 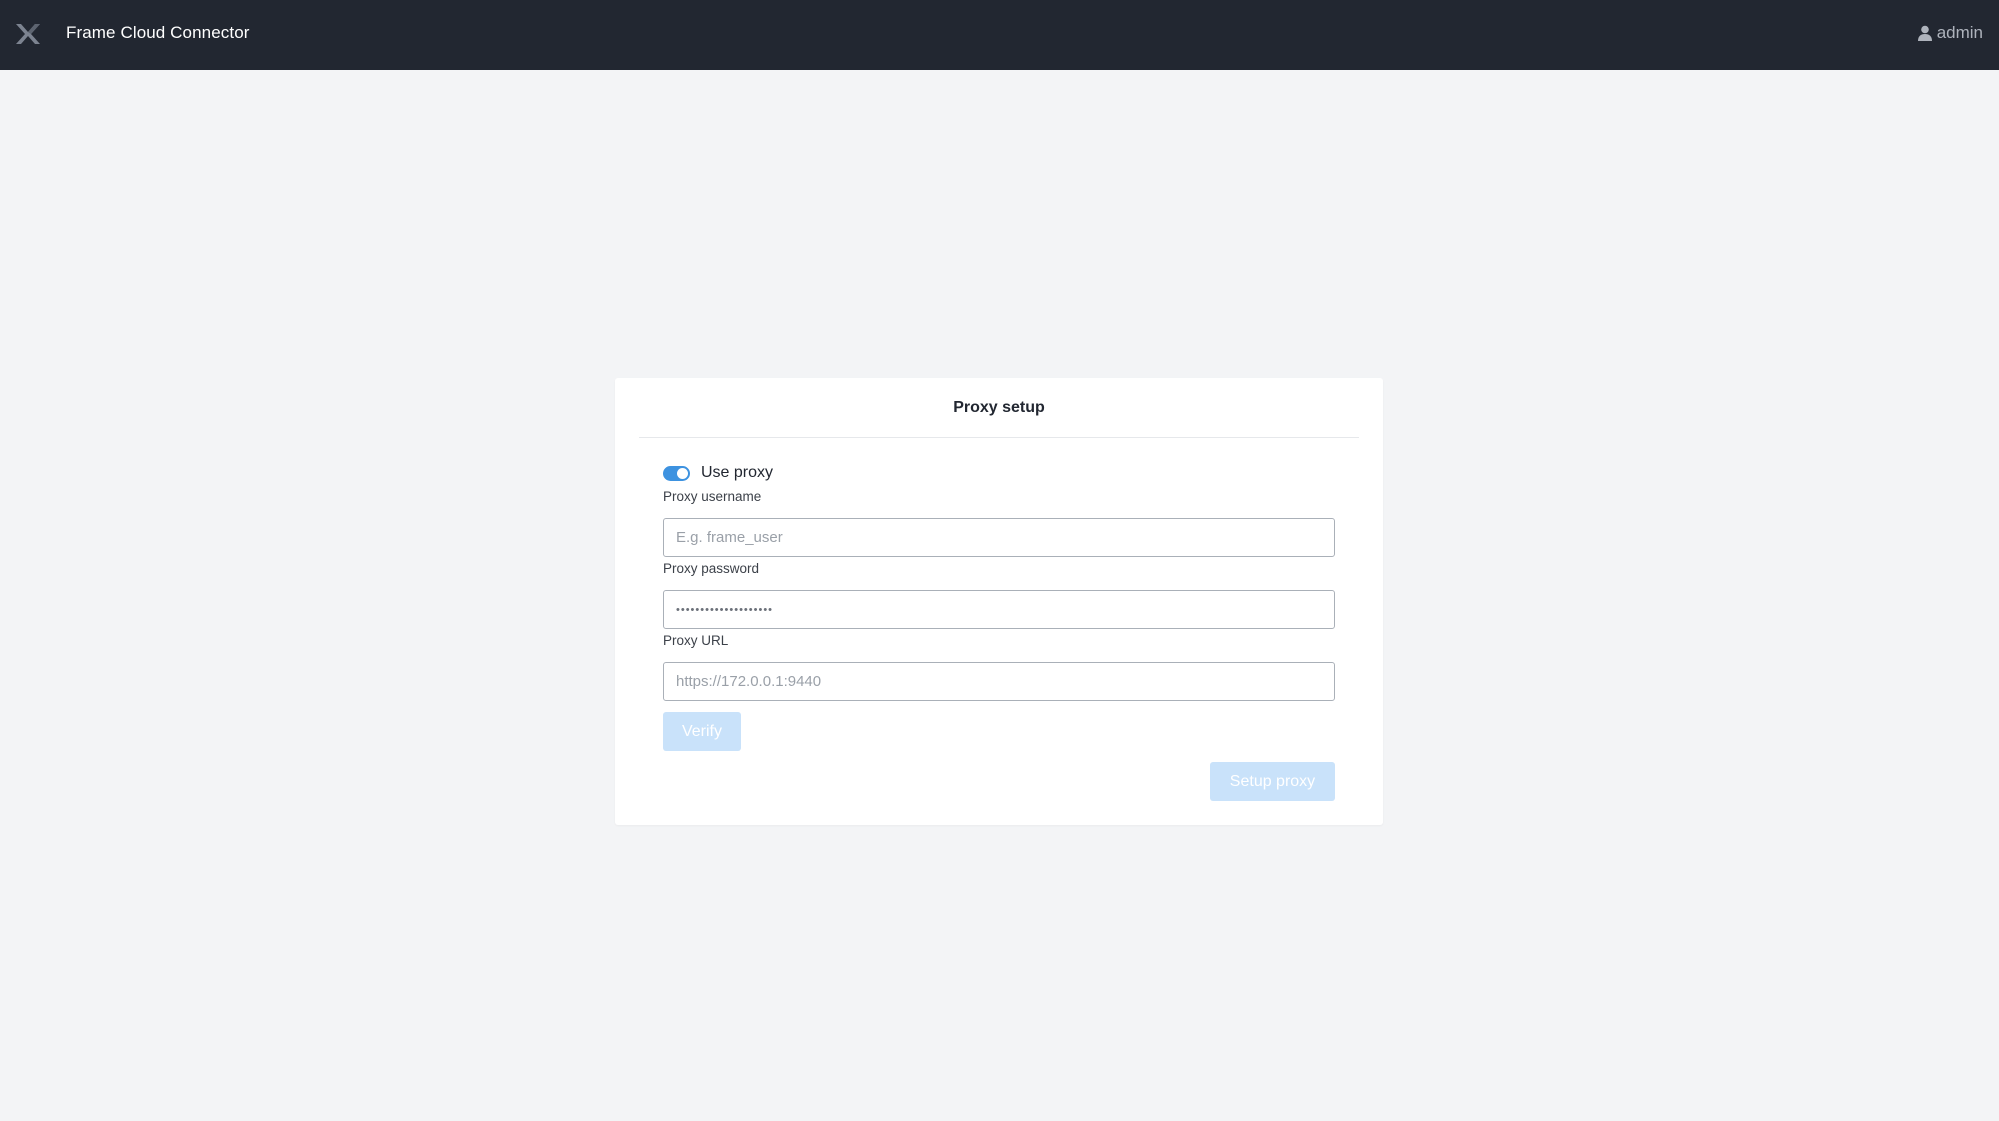 I want to click on proxy-url-label: Proxy URL, so click(x=696, y=640).